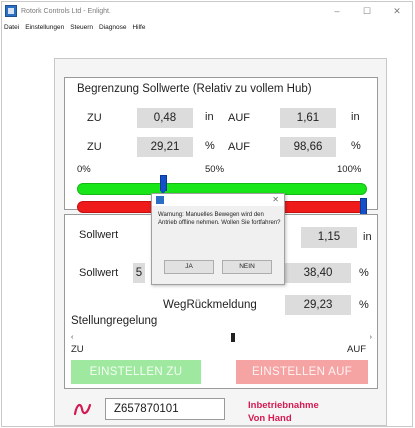 The image size is (415, 428). Describe the element at coordinates (72, 337) in the screenshot. I see `scroll-left-arrow-icon: ‹` at that location.